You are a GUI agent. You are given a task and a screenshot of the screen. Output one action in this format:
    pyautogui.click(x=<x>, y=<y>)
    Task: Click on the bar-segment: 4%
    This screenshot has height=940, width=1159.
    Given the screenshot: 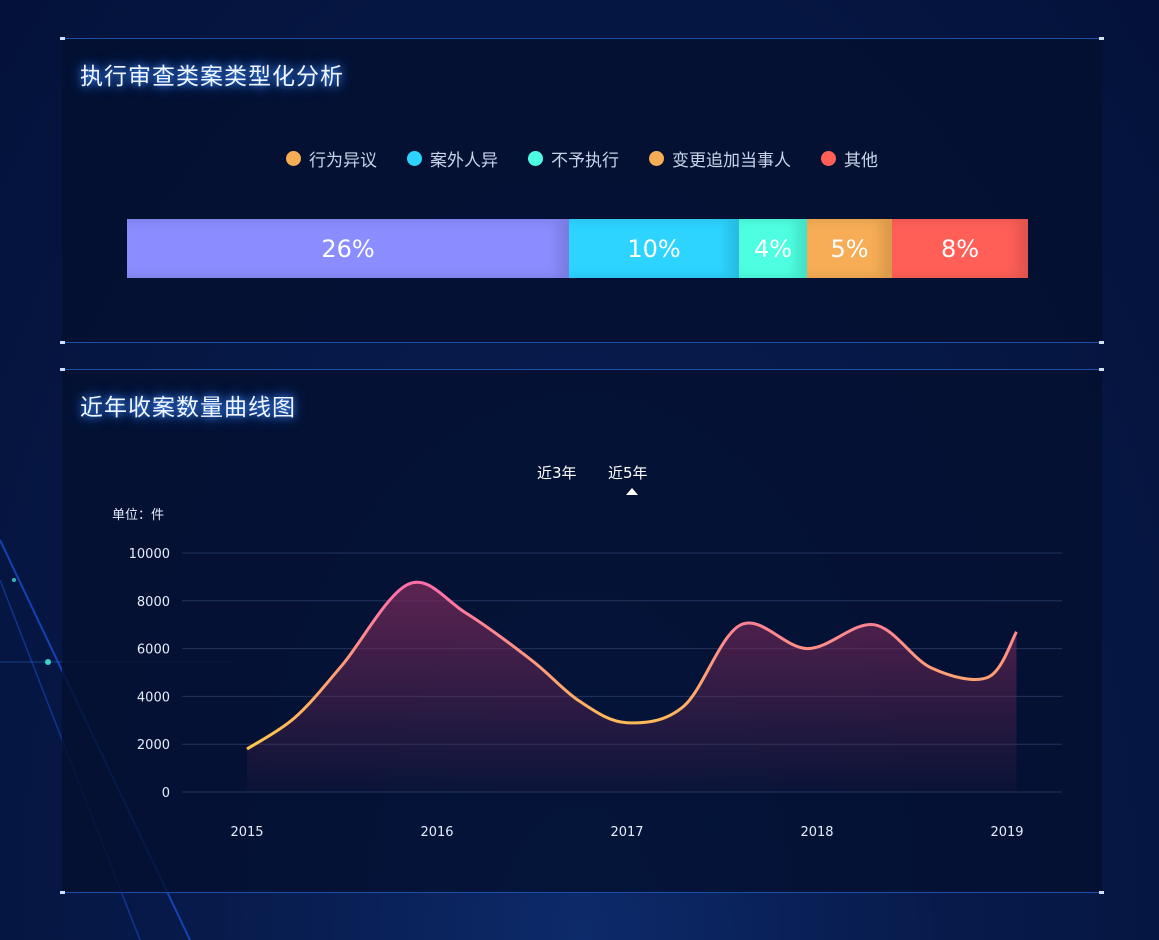 What is the action you would take?
    pyautogui.click(x=773, y=248)
    